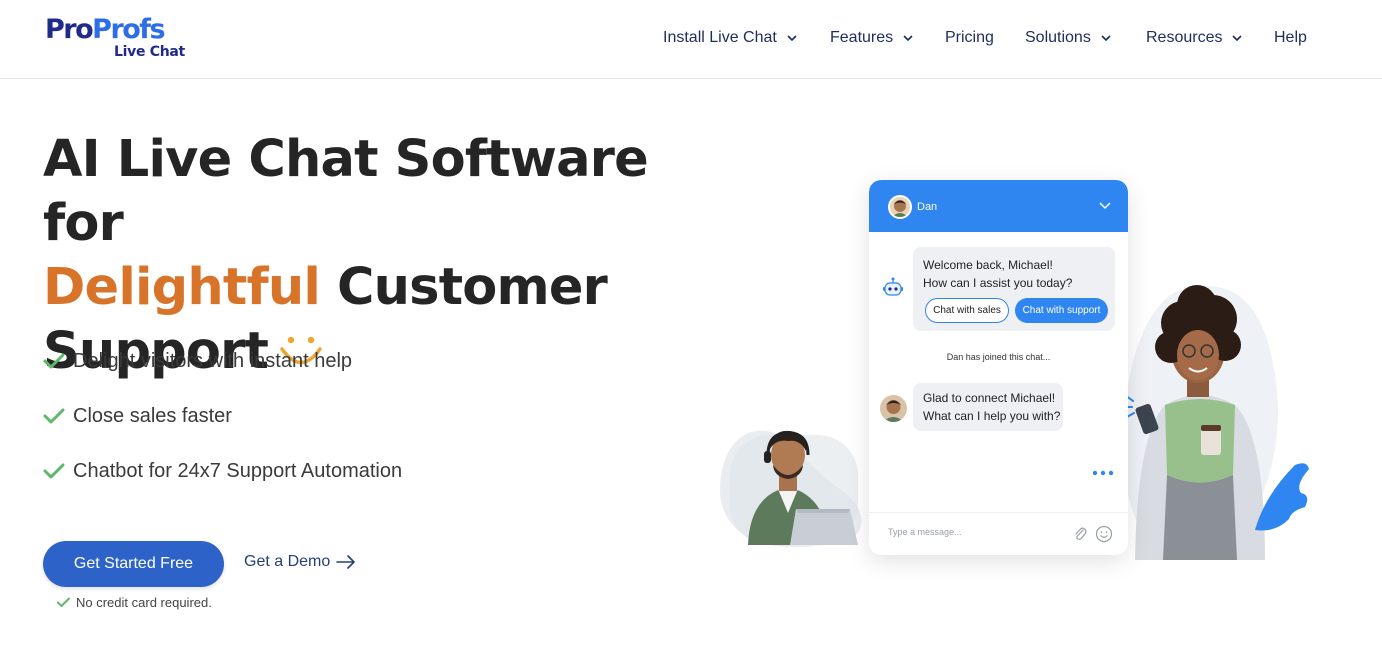  Describe the element at coordinates (1061, 310) in the screenshot. I see `chat-with-support-button: Chat with support` at that location.